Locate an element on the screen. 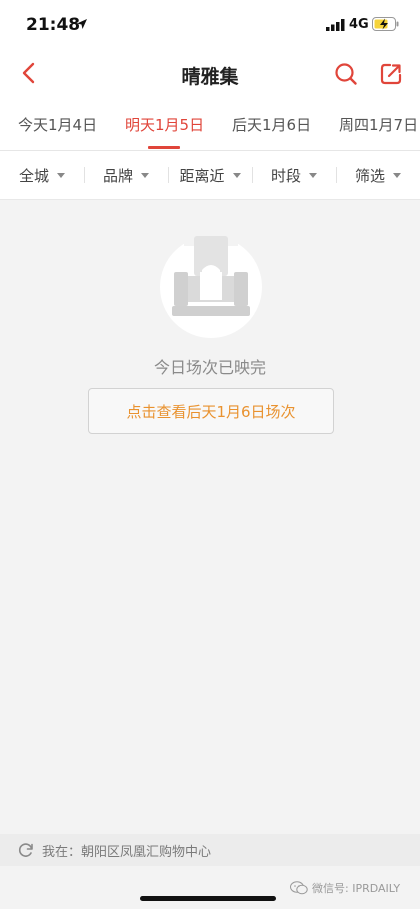  tab-thursday: 周四1月7日 is located at coordinates (378, 124).